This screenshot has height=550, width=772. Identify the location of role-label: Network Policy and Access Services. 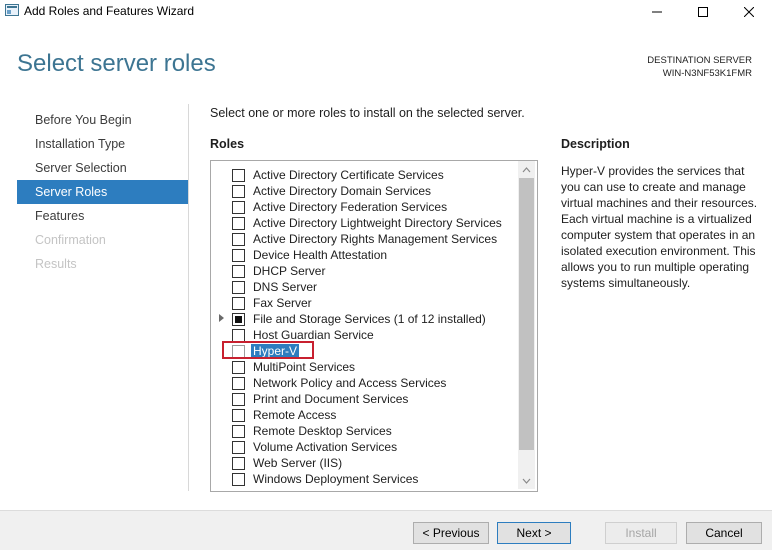
(349, 383).